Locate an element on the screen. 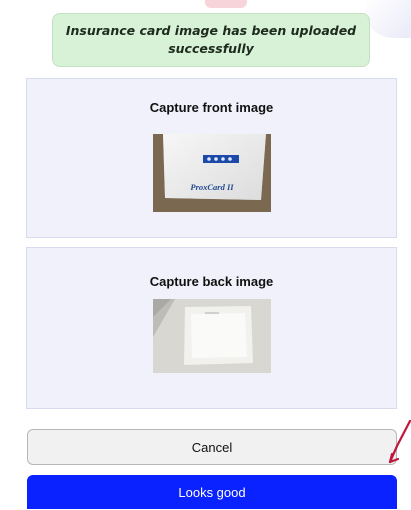 The image size is (411, 510). back-image-thumbnail is located at coordinates (212, 336).